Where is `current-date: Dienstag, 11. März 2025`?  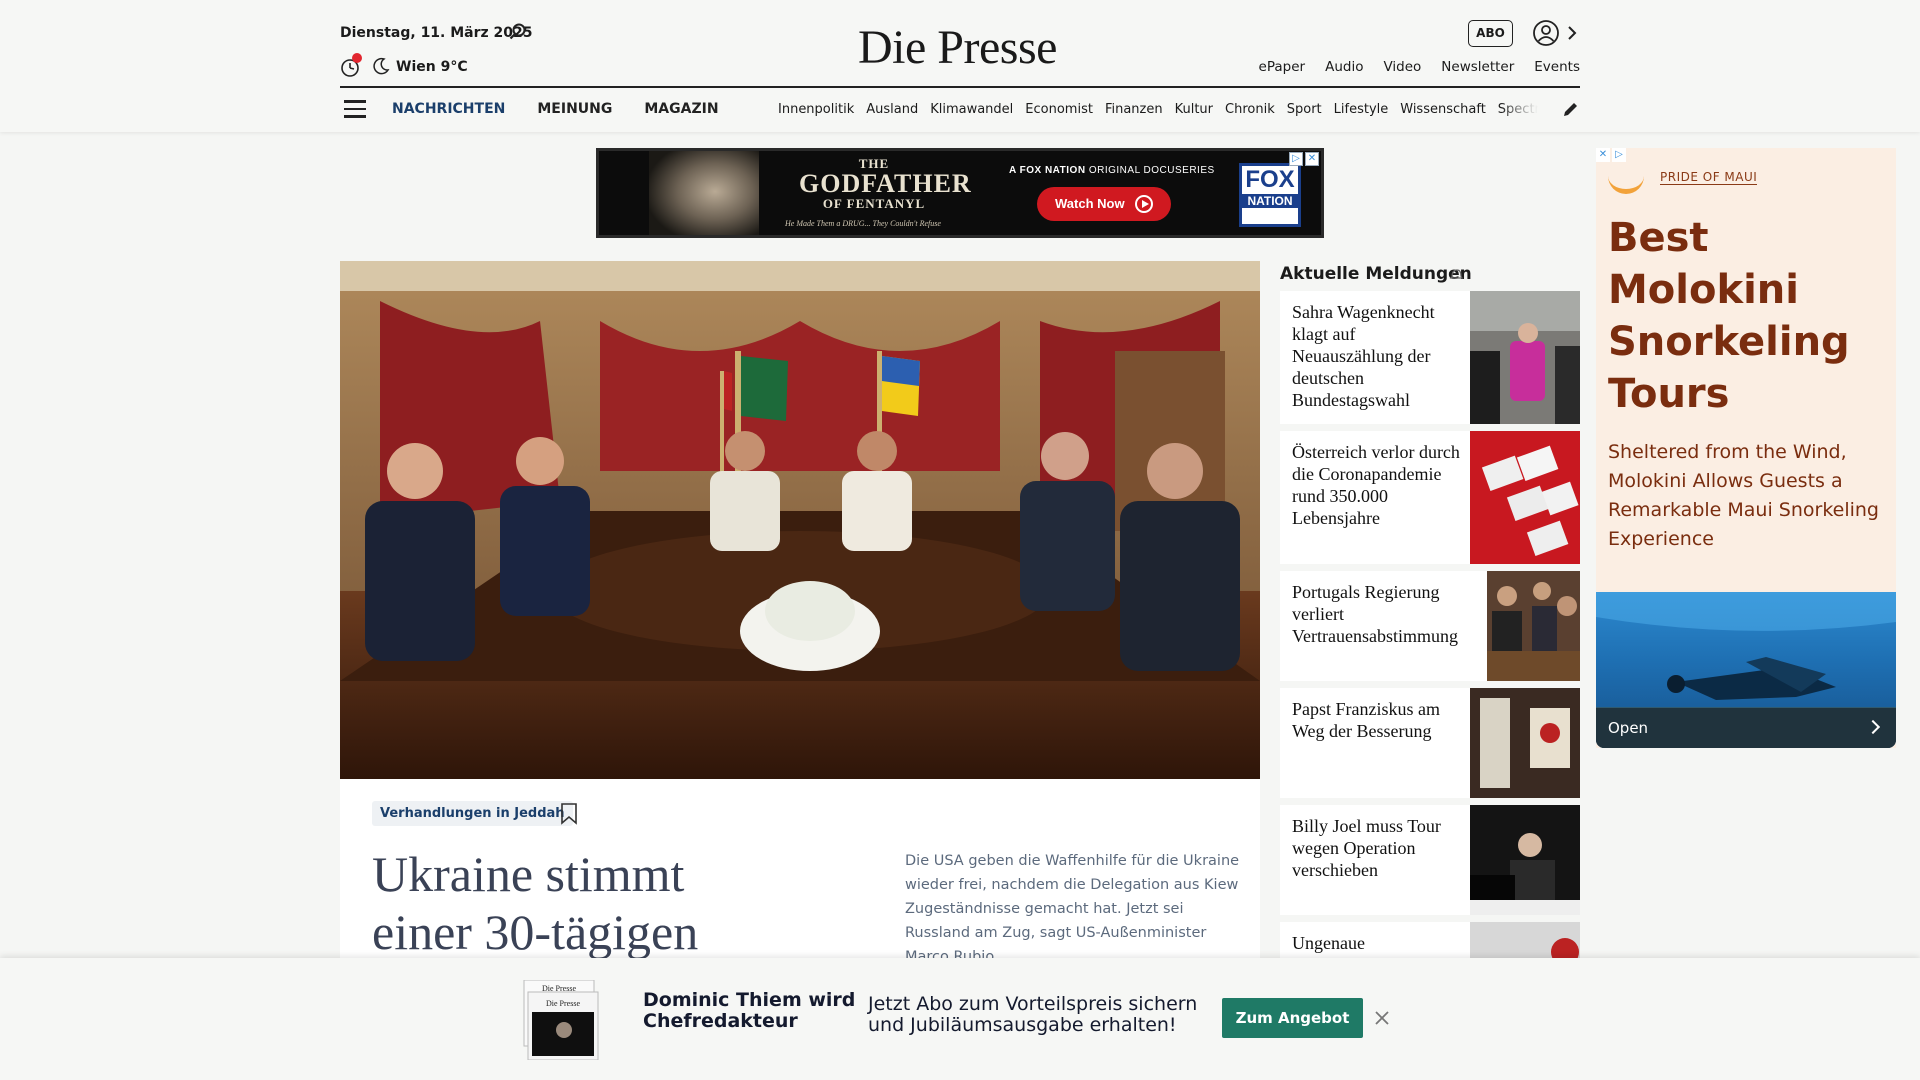 current-date: Dienstag, 11. März 2025 is located at coordinates (436, 33).